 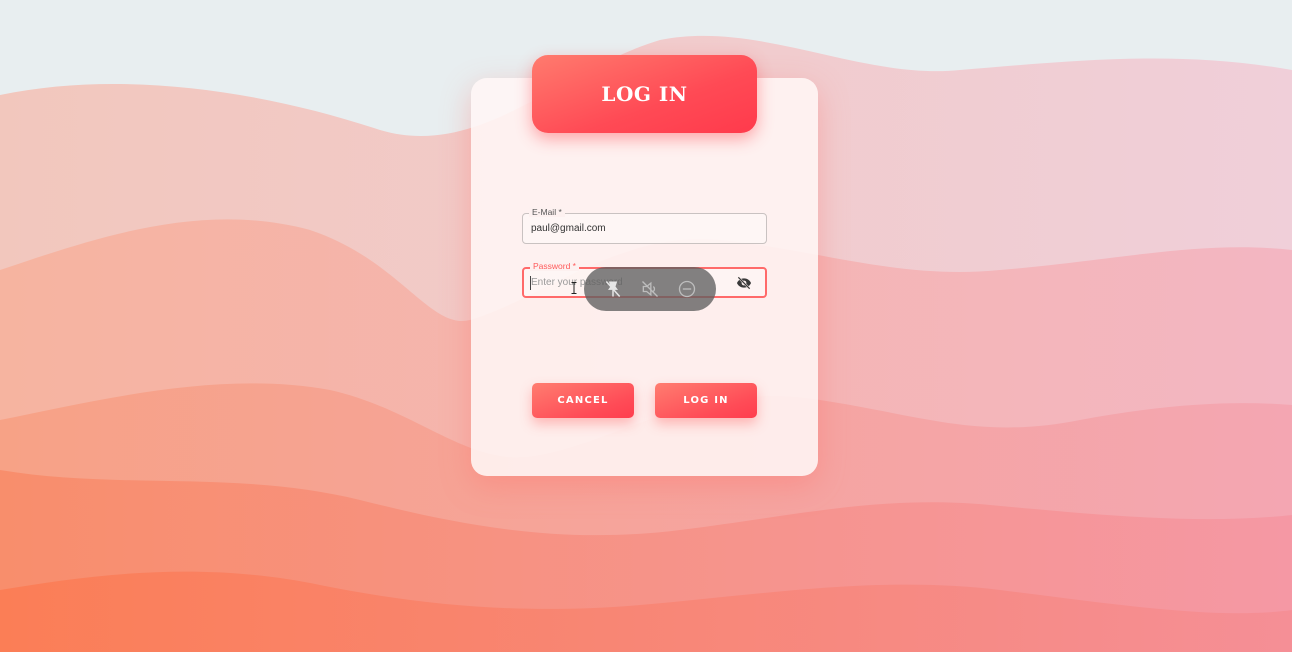 I want to click on i-beam-cursor-icon, so click(x=574, y=287).